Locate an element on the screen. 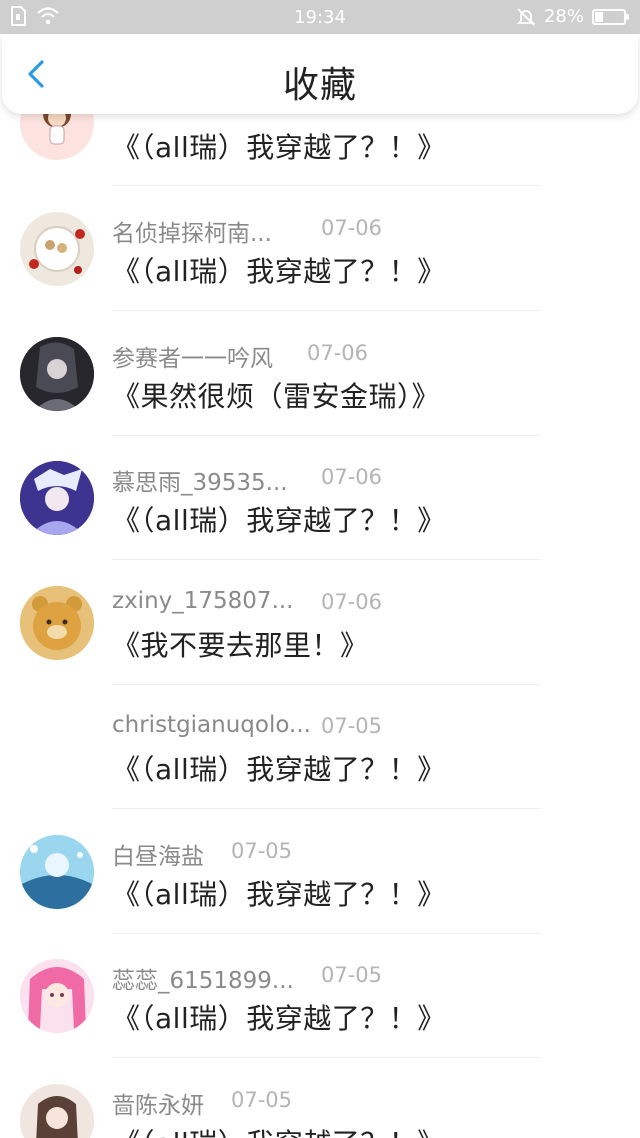 The width and height of the screenshot is (640, 1138). favorite-item: christgianuqolo... 07-05 《（all瑞）我穿越了？！》 is located at coordinates (320, 746).